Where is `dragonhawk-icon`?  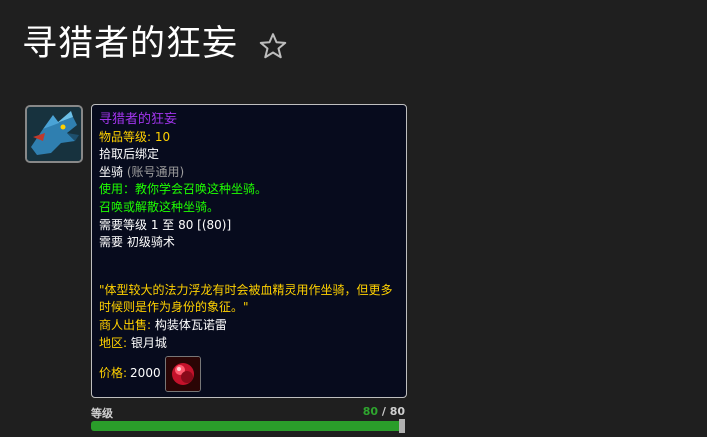
dragonhawk-icon is located at coordinates (54, 134).